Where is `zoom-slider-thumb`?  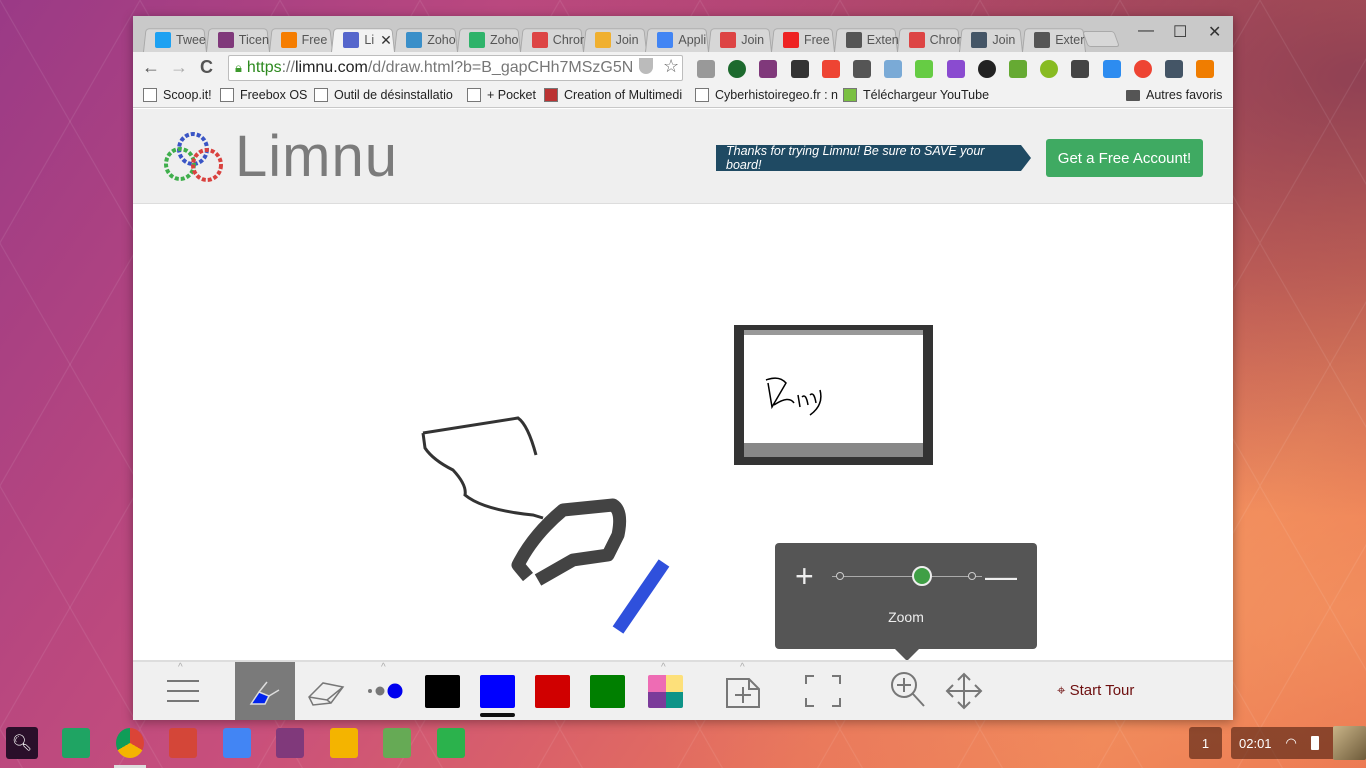 zoom-slider-thumb is located at coordinates (922, 576).